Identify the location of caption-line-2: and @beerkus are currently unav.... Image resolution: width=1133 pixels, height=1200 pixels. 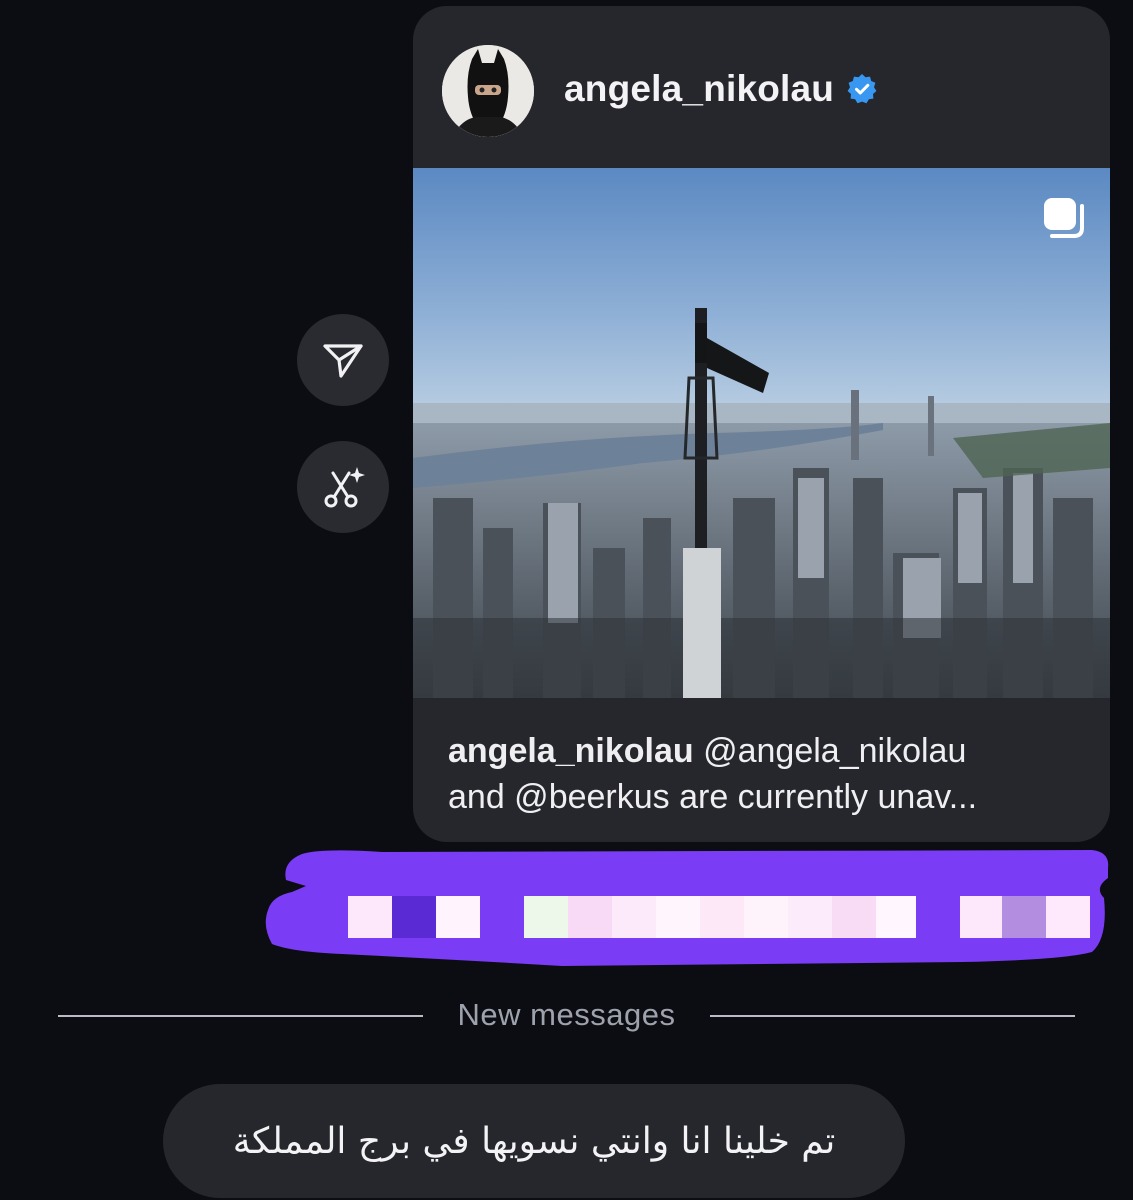
(713, 797).